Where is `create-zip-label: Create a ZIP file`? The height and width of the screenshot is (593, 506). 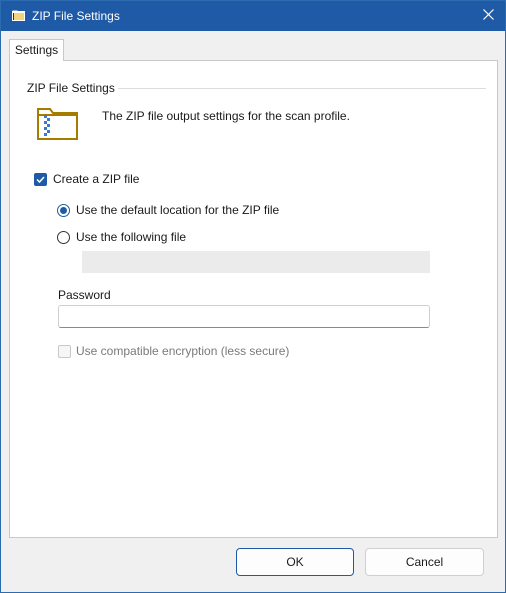
create-zip-label: Create a ZIP file is located at coordinates (96, 179).